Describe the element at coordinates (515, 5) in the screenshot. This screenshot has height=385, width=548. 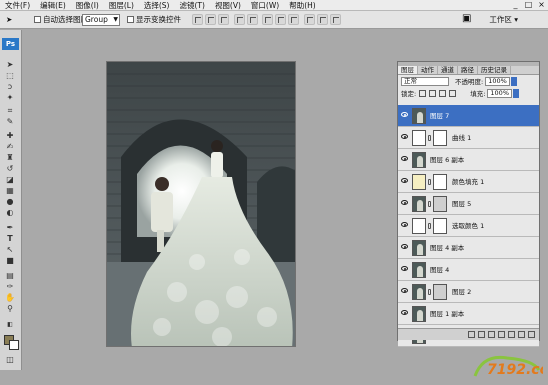
I see `minimize-button: _` at that location.